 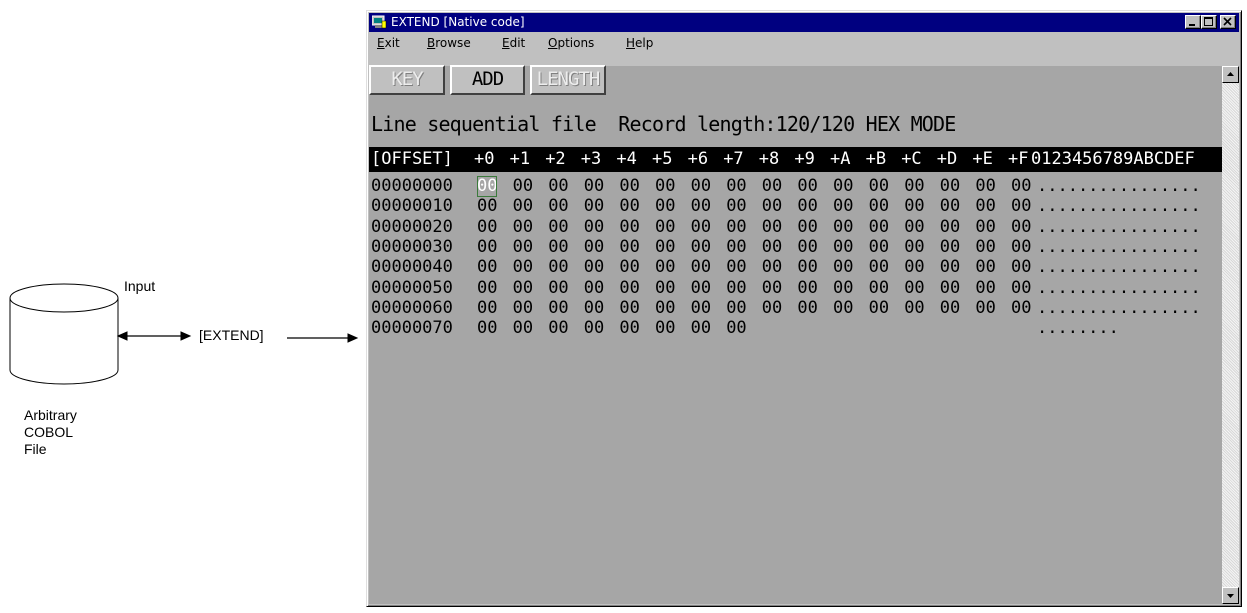 What do you see at coordinates (1193, 22) in the screenshot?
I see `minimize-button` at bounding box center [1193, 22].